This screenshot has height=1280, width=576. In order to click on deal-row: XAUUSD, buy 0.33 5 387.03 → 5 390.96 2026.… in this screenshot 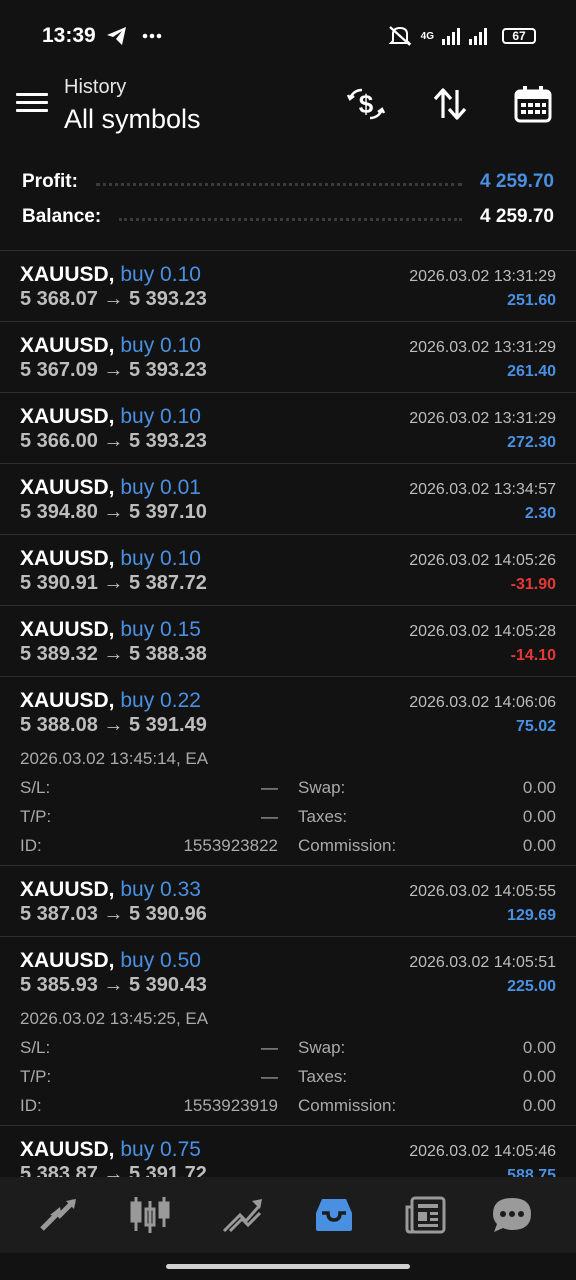, I will do `click(288, 900)`.